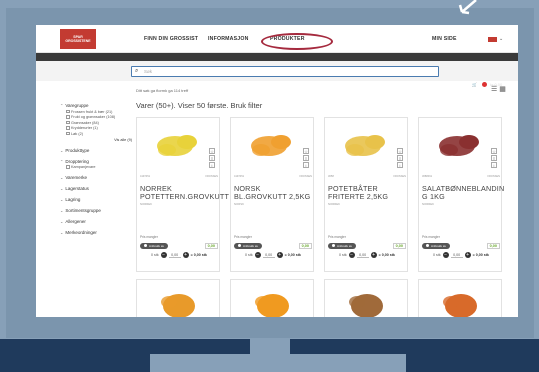  I want to click on filter-group-header: ⌄ Lagring, so click(96, 199).